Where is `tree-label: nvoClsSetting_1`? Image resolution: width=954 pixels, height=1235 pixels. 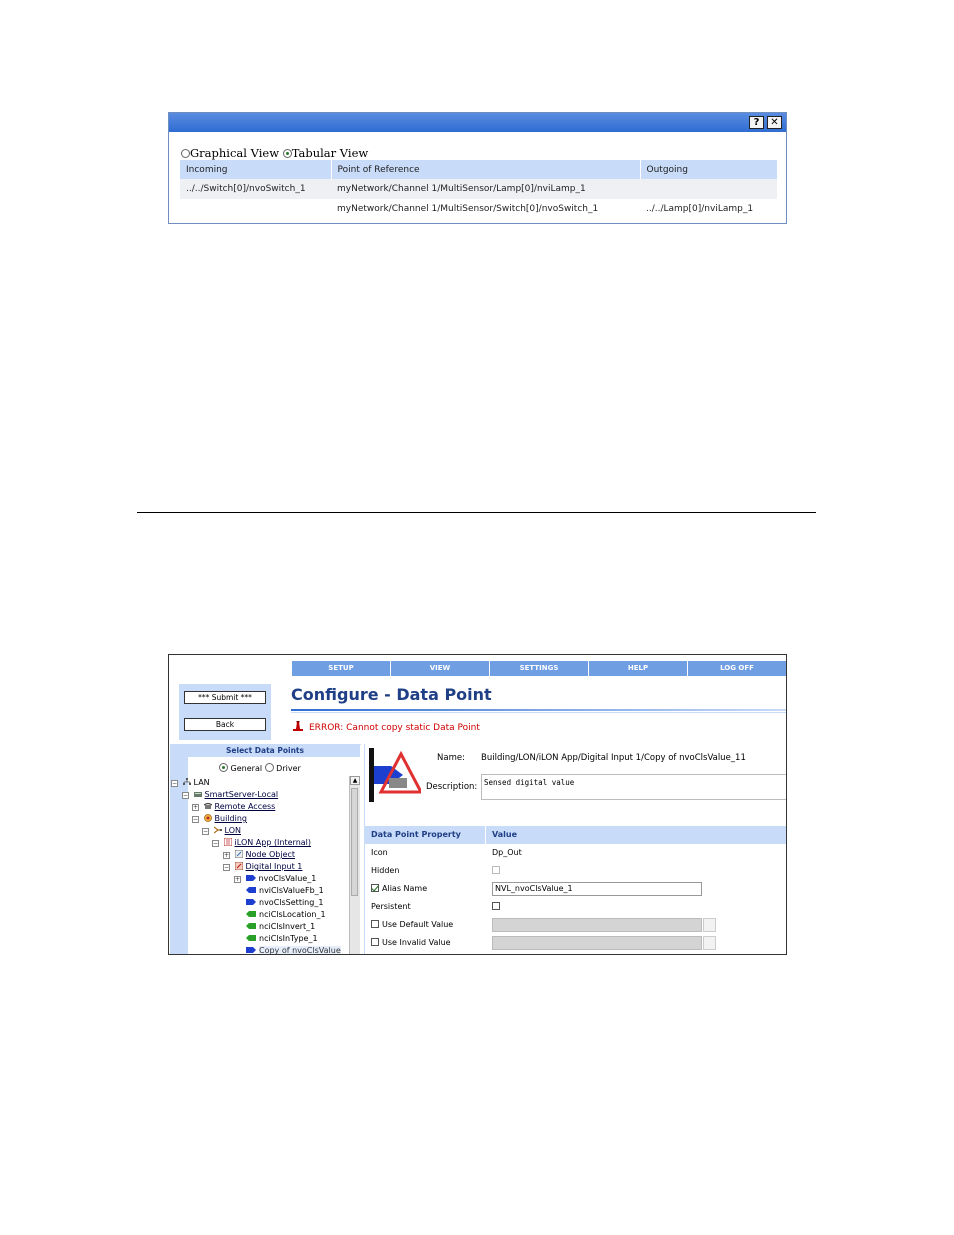
tree-label: nvoClsSetting_1 is located at coordinates (291, 902).